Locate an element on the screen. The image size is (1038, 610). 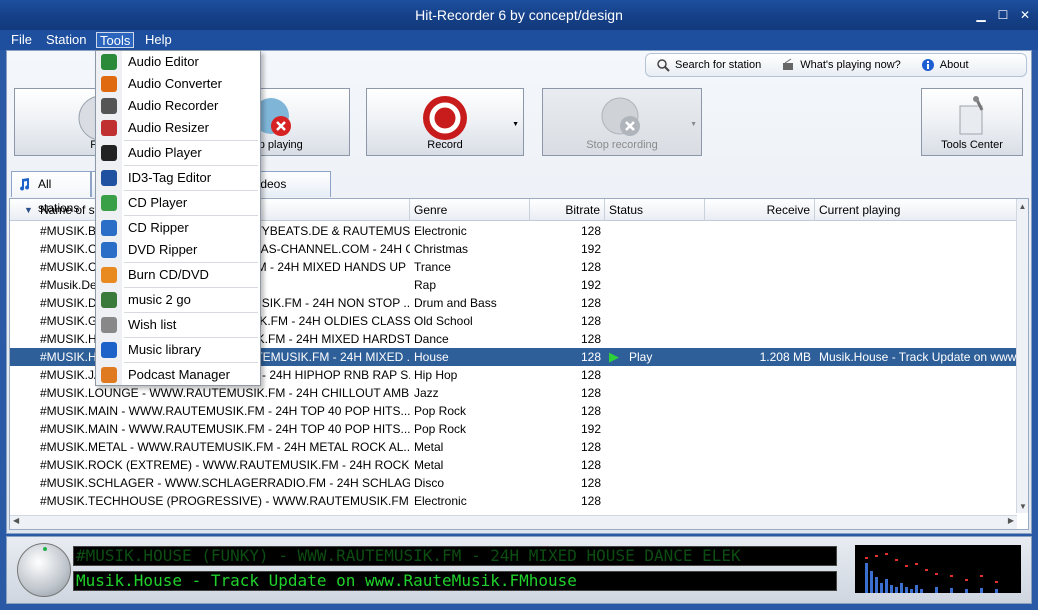
tab-all-stations-label: All stations is located at coordinates (59, 196).